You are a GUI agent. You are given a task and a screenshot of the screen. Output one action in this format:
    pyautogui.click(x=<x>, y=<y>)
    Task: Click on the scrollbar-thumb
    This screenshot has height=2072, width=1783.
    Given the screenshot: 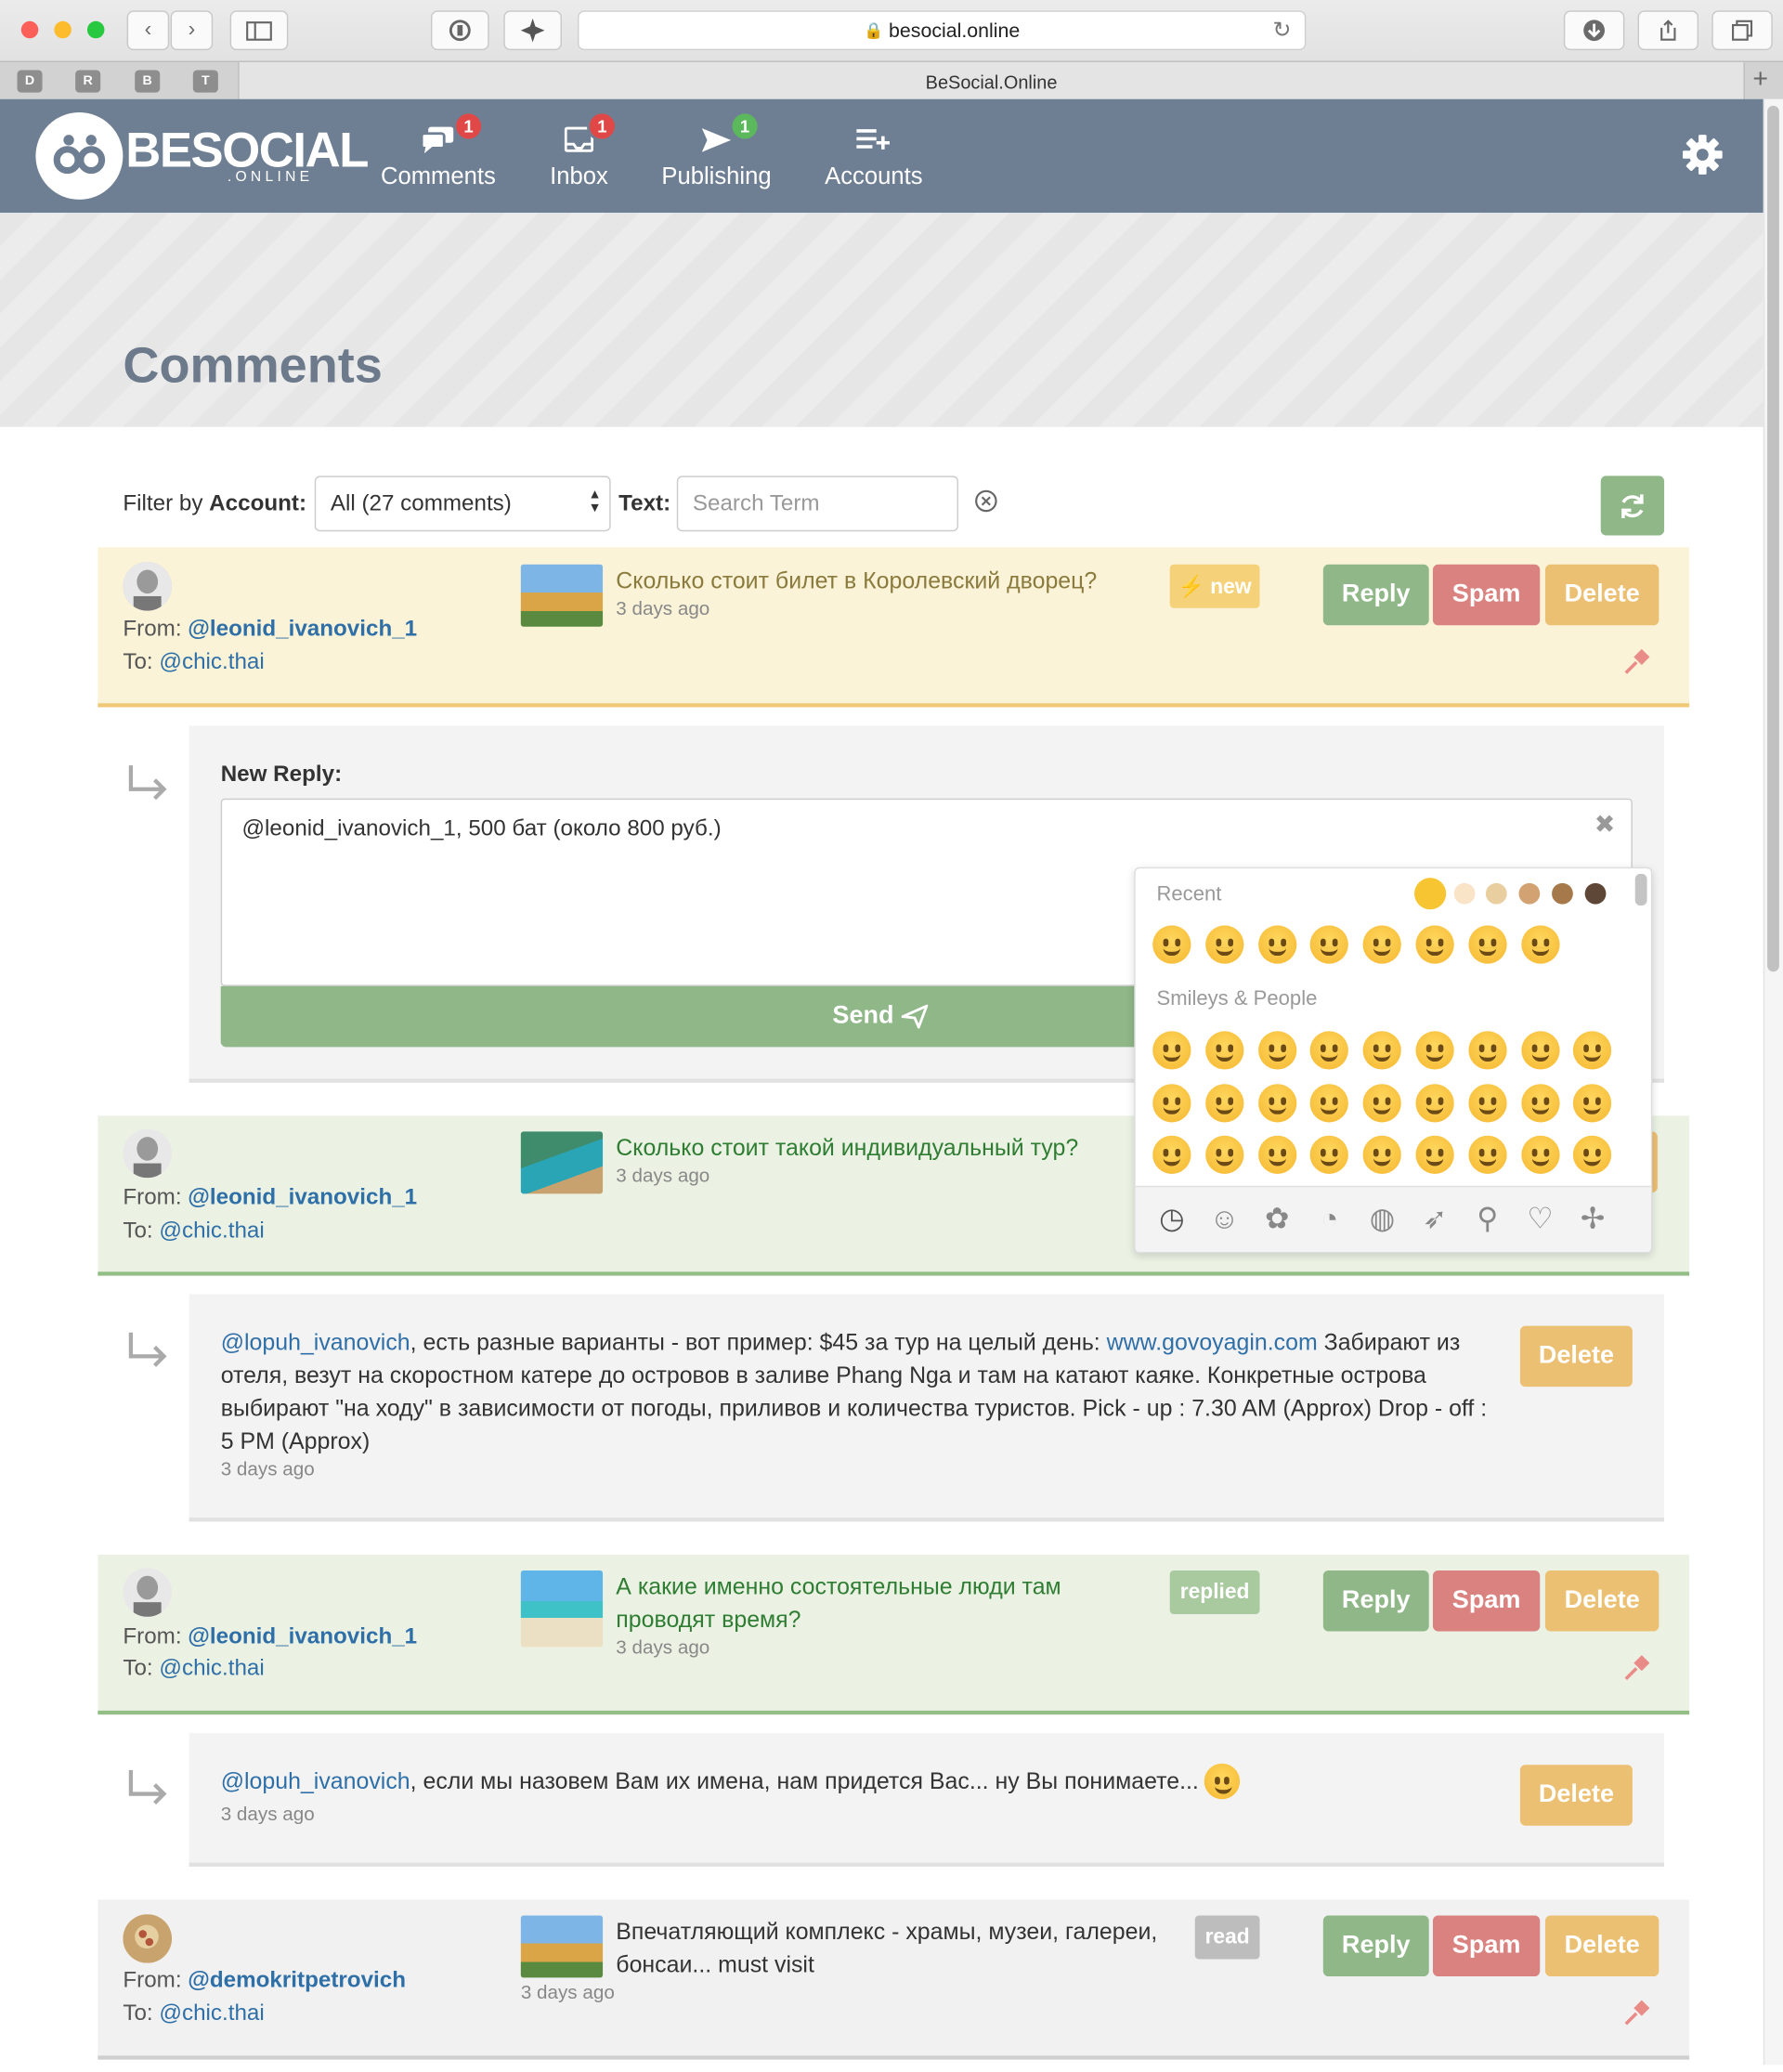 What is the action you would take?
    pyautogui.click(x=1773, y=538)
    